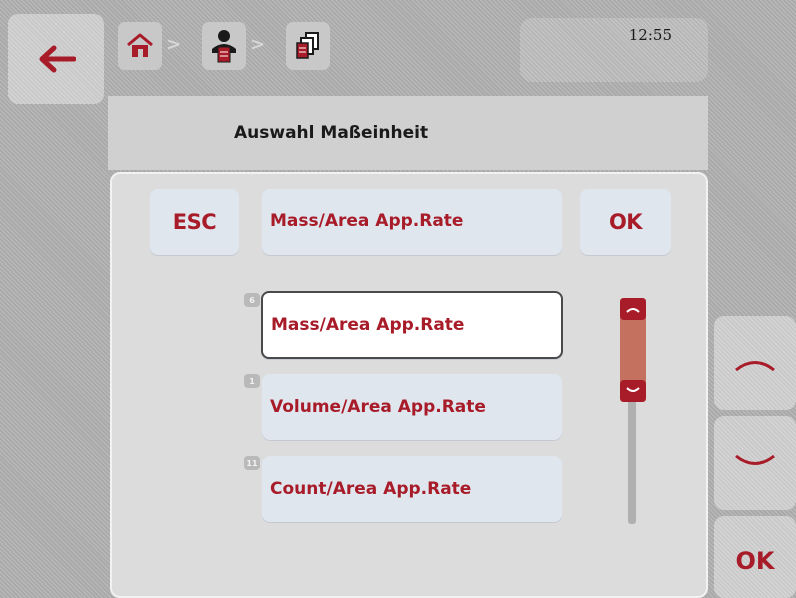 The width and height of the screenshot is (796, 598). I want to click on ok-button-label: OK, so click(625, 222).